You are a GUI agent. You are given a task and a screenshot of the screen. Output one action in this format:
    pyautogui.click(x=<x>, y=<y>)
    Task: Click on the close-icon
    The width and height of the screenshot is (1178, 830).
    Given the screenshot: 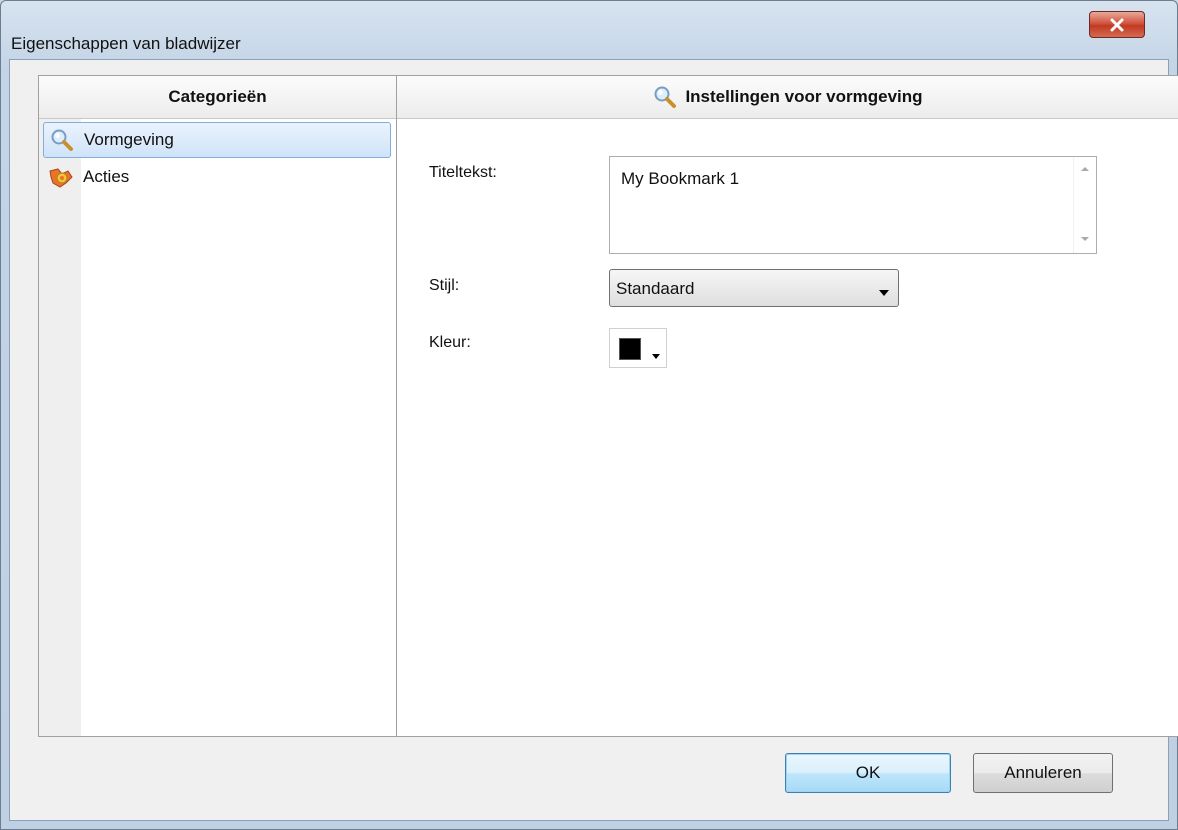 What is the action you would take?
    pyautogui.click(x=1117, y=25)
    